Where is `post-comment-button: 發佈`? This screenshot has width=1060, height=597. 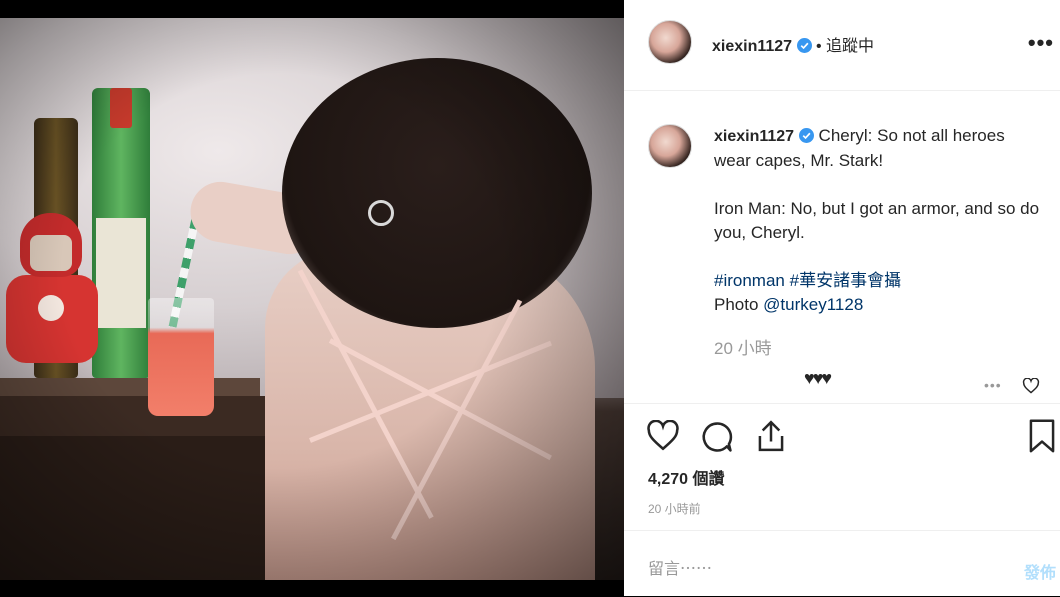 post-comment-button: 發佈 is located at coordinates (1040, 571).